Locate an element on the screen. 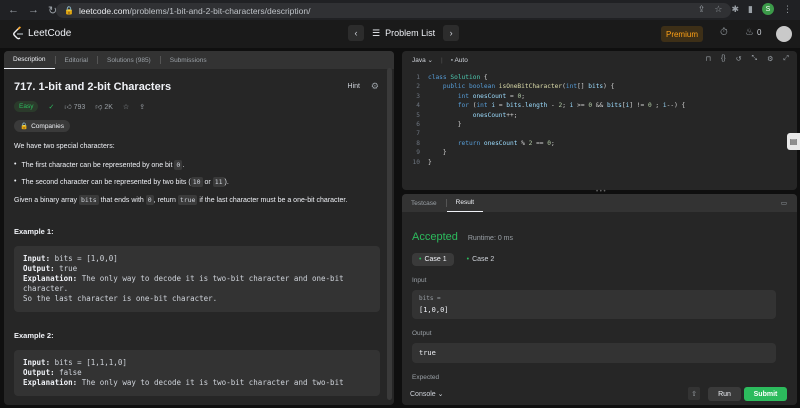 The width and height of the screenshot is (800, 408). logo-text: LeetCode is located at coordinates (50, 33).